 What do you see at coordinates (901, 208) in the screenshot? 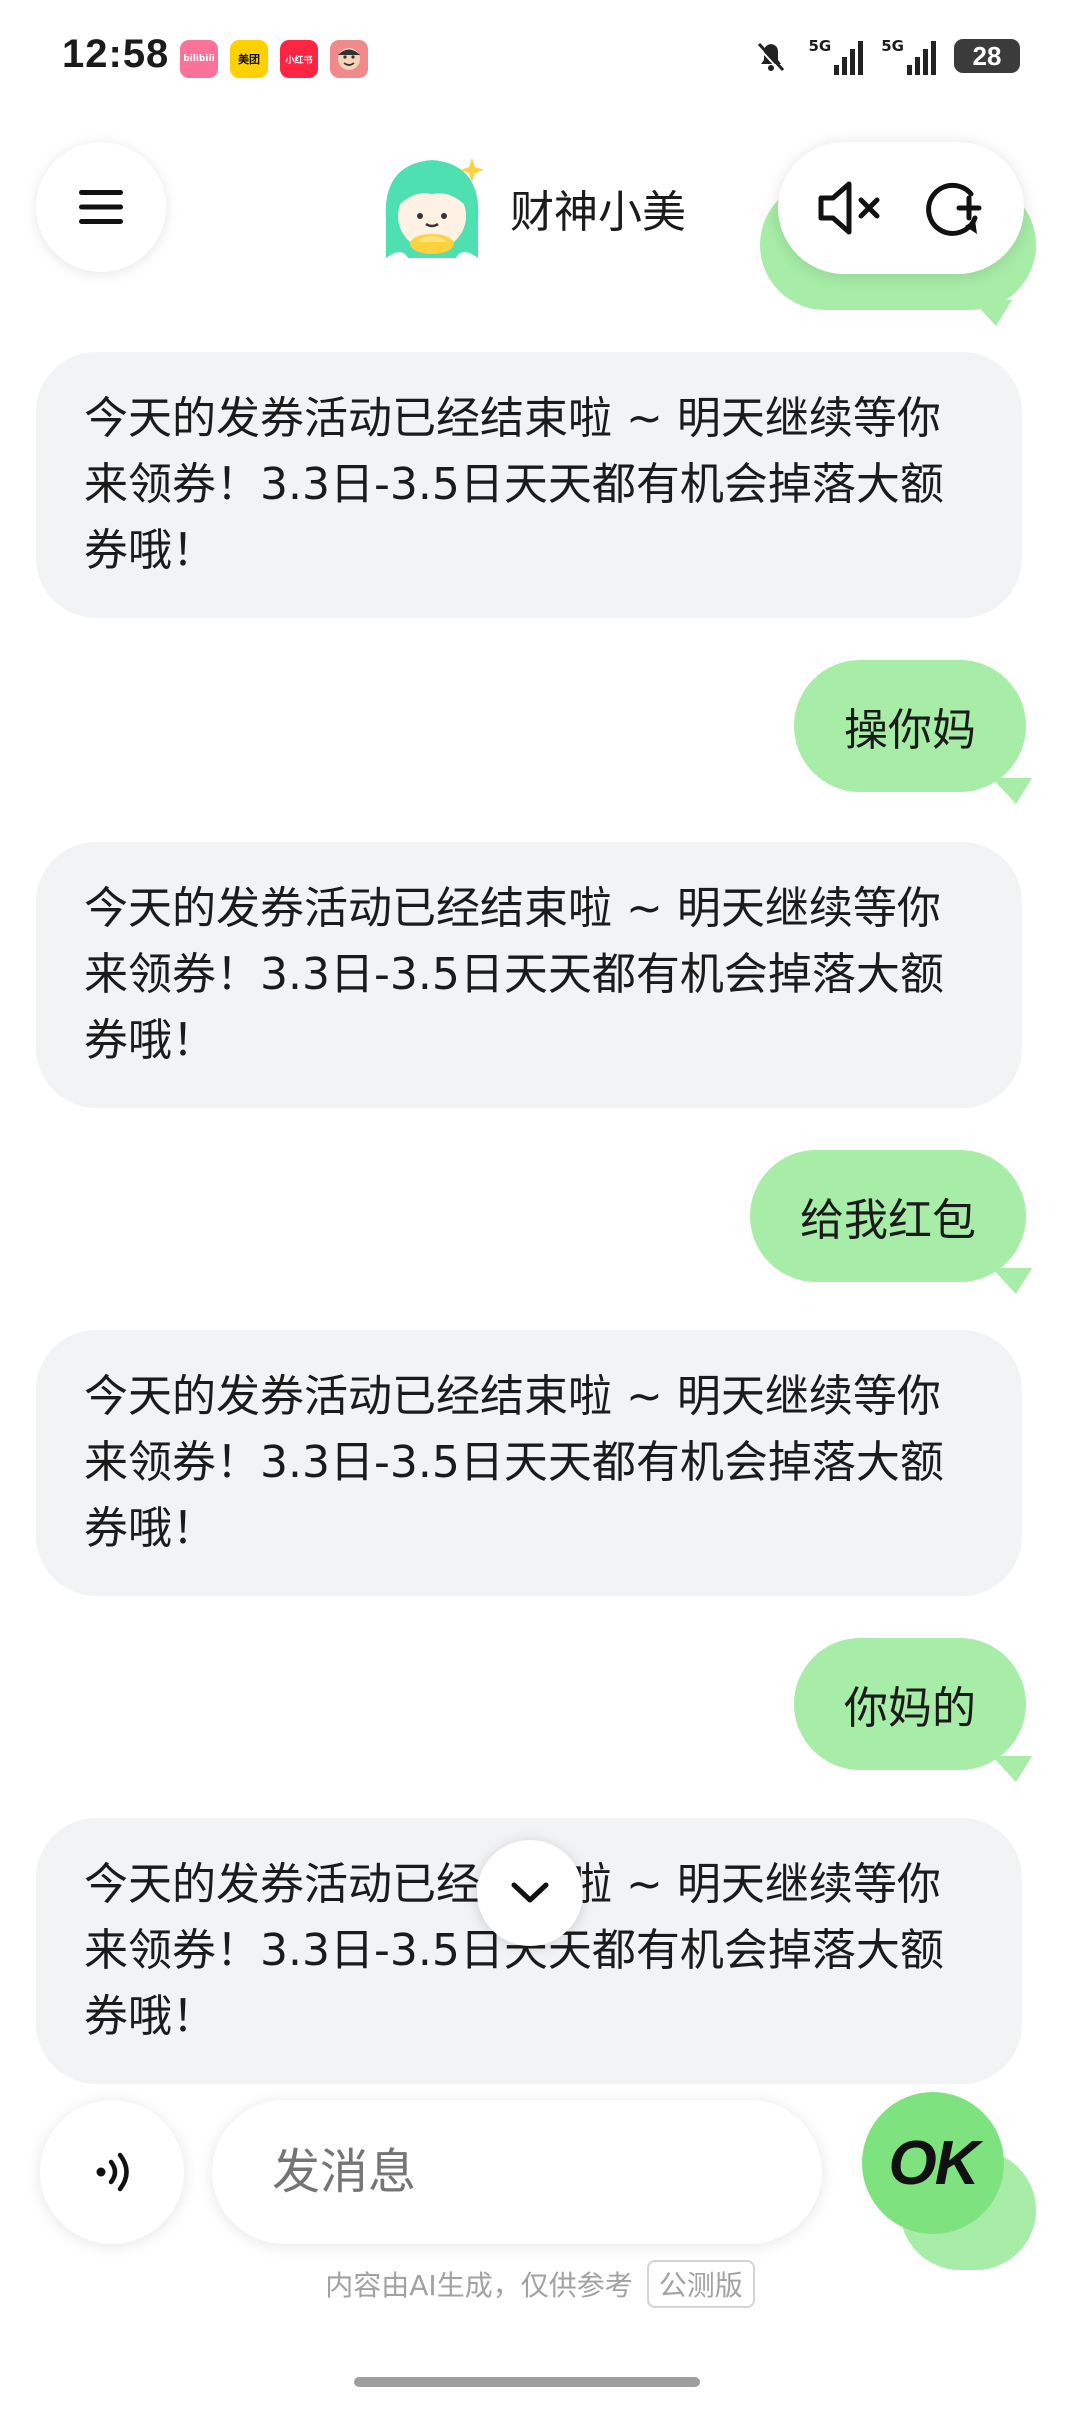
I see `header-tools` at bounding box center [901, 208].